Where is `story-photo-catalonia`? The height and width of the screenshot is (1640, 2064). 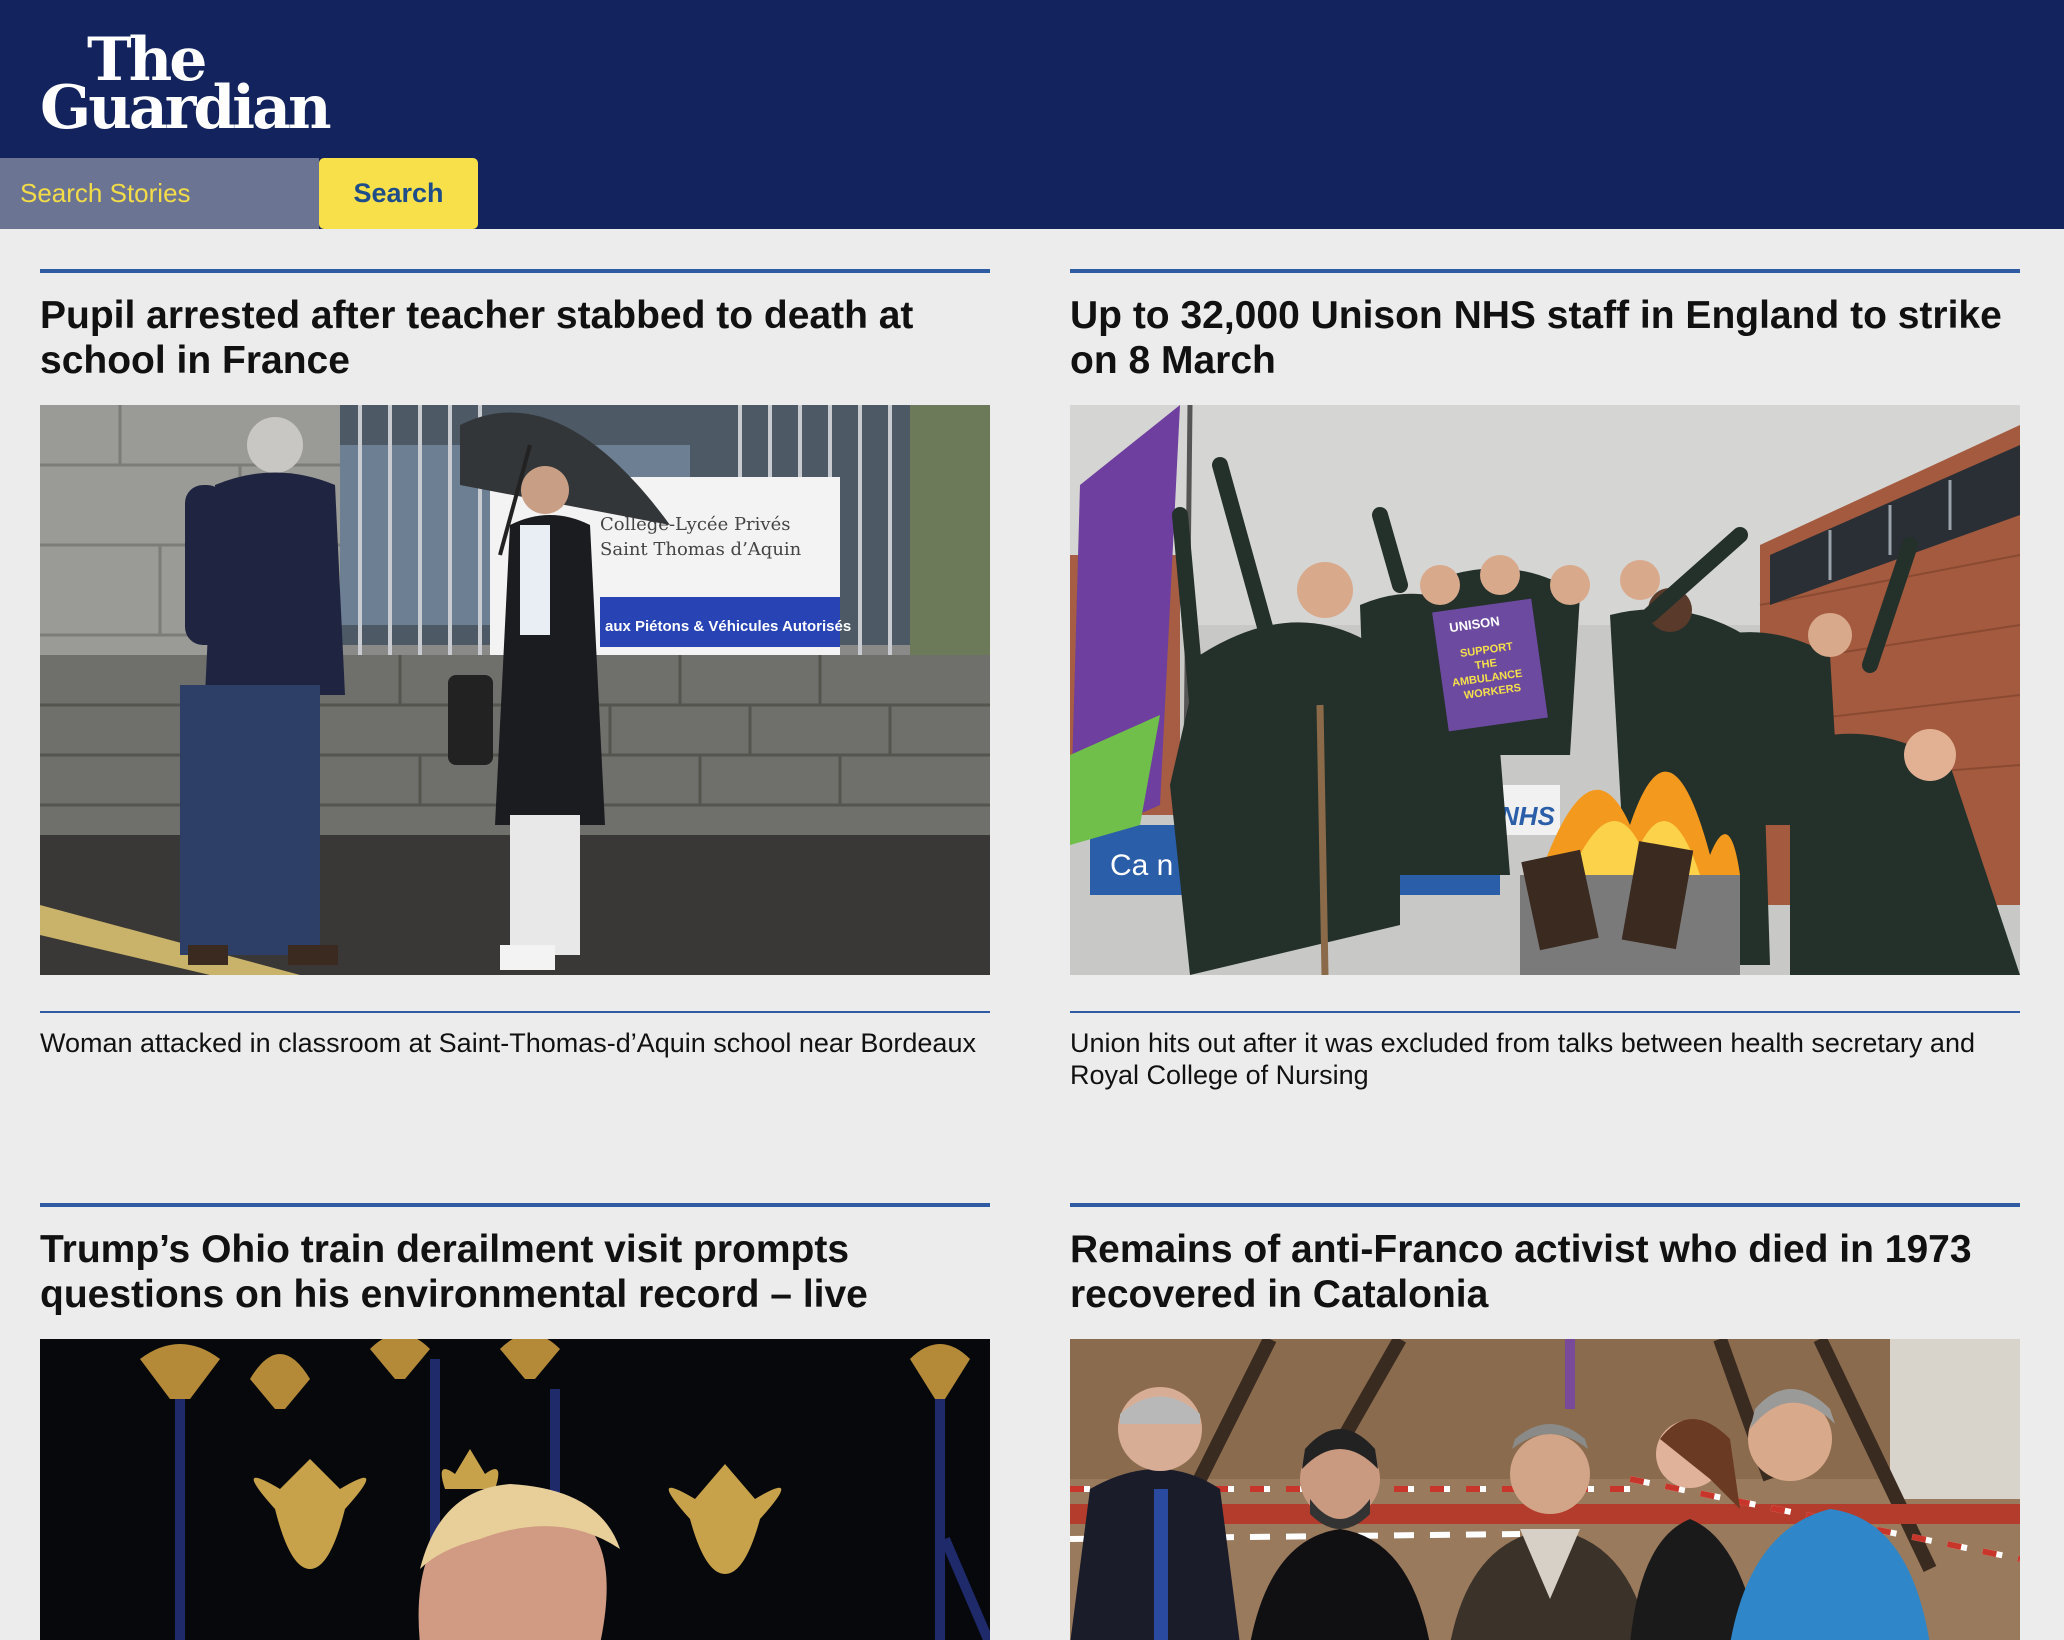
story-photo-catalonia is located at coordinates (1545, 1489).